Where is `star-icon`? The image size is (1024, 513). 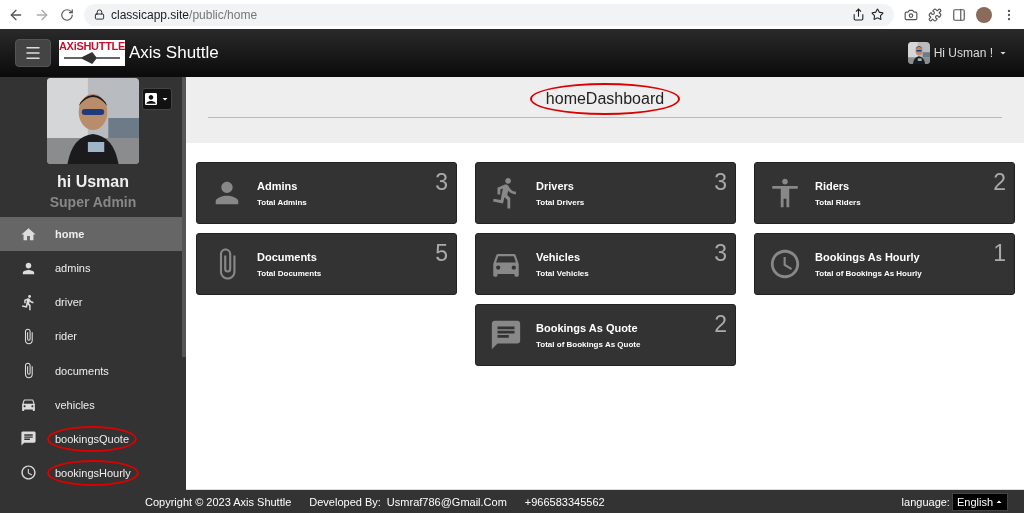 star-icon is located at coordinates (877, 14).